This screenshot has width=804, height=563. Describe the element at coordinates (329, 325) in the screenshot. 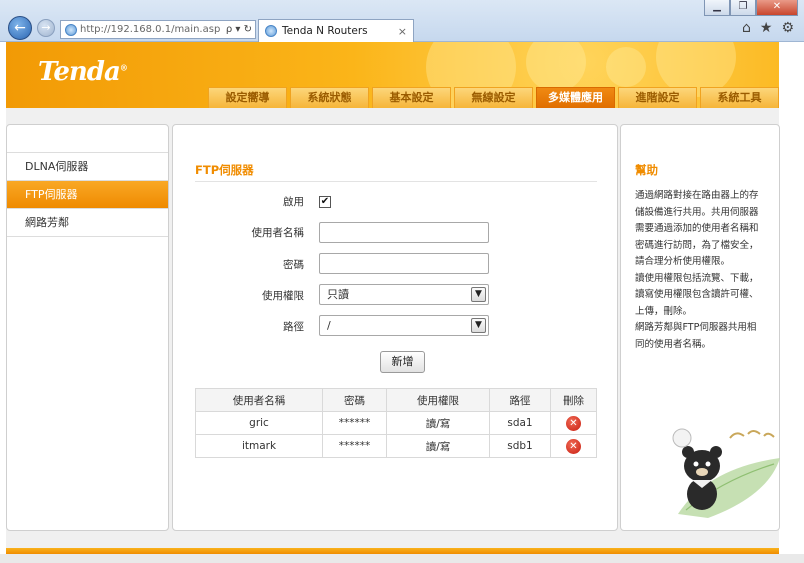

I see `path-select-value: /` at that location.